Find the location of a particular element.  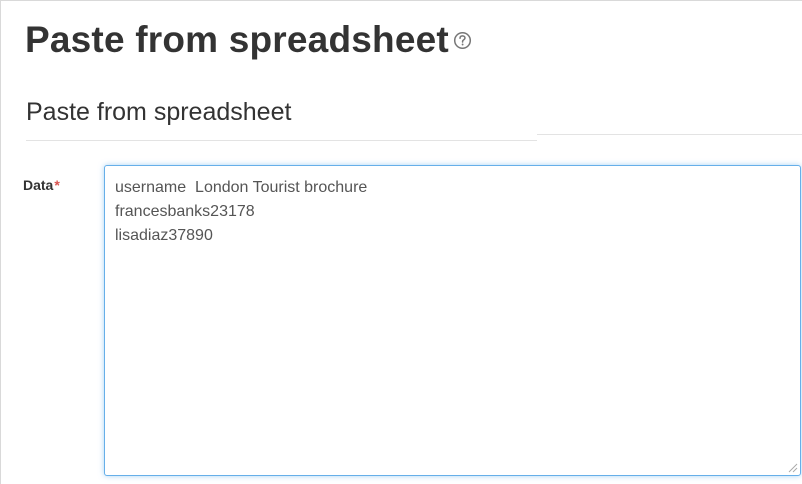

page-title-text: Paste from spreadsheet is located at coordinates (237, 39).